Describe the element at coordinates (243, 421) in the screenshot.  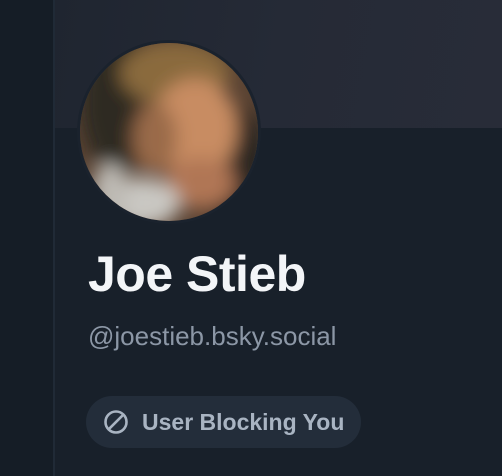
I see `block-badge-label: User Blocking You` at that location.